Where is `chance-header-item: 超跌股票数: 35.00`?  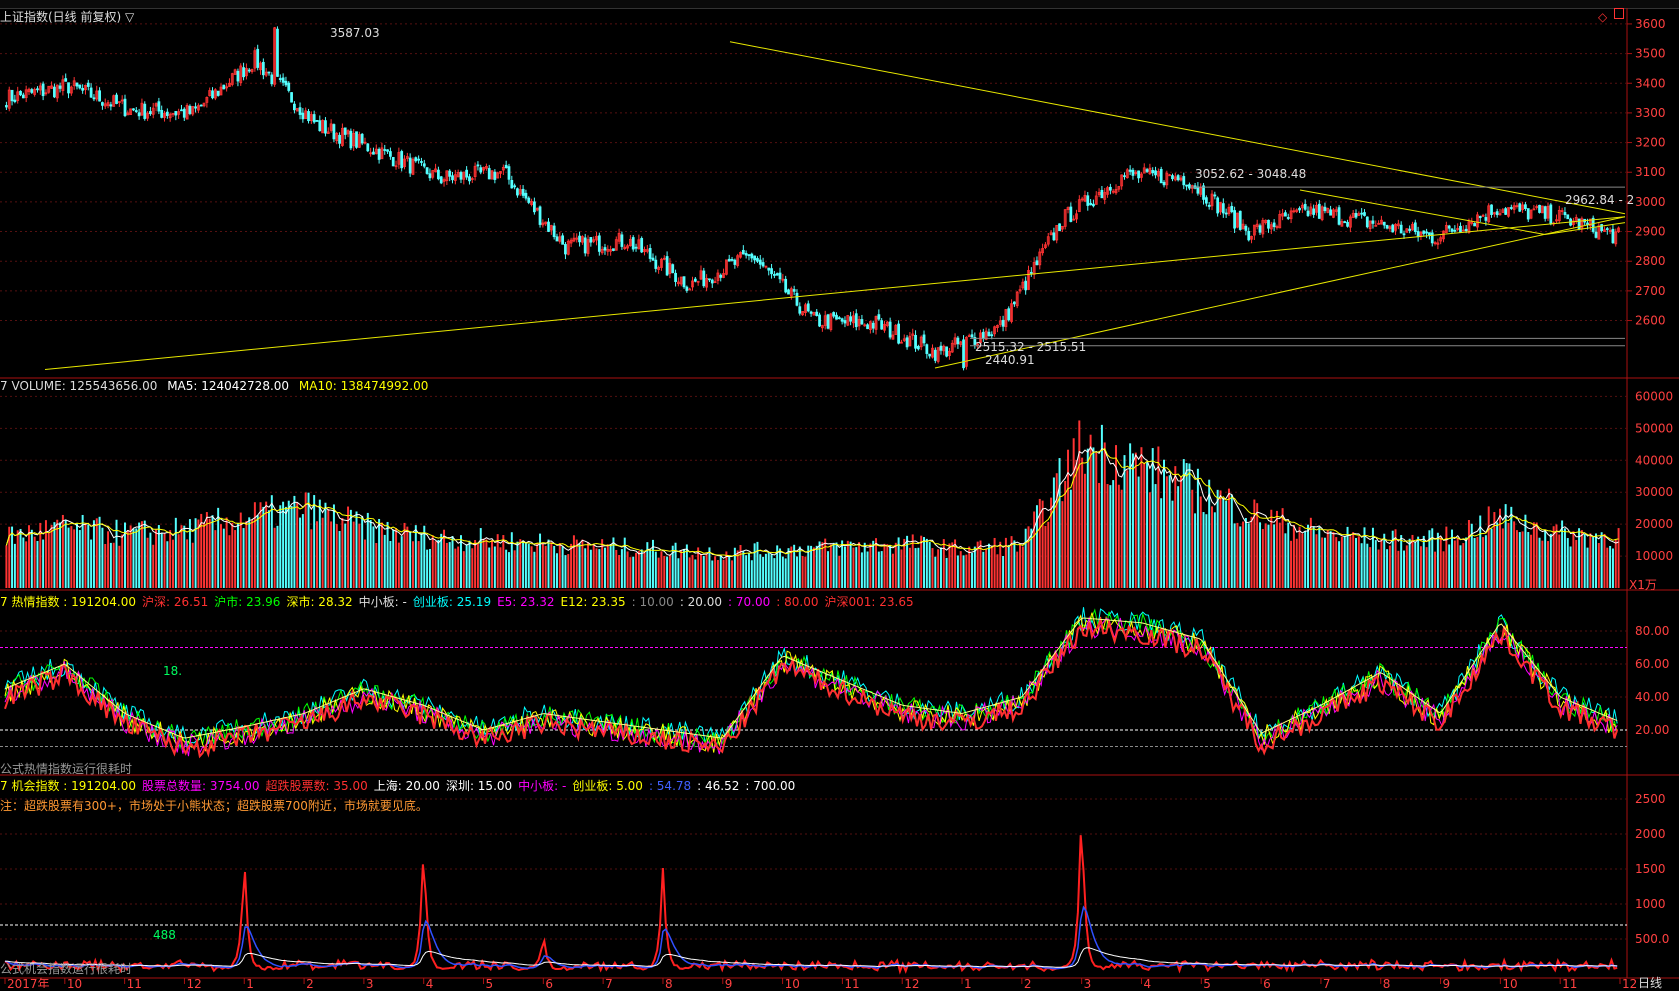 chance-header-item: 超跌股票数: 35.00 is located at coordinates (316, 786).